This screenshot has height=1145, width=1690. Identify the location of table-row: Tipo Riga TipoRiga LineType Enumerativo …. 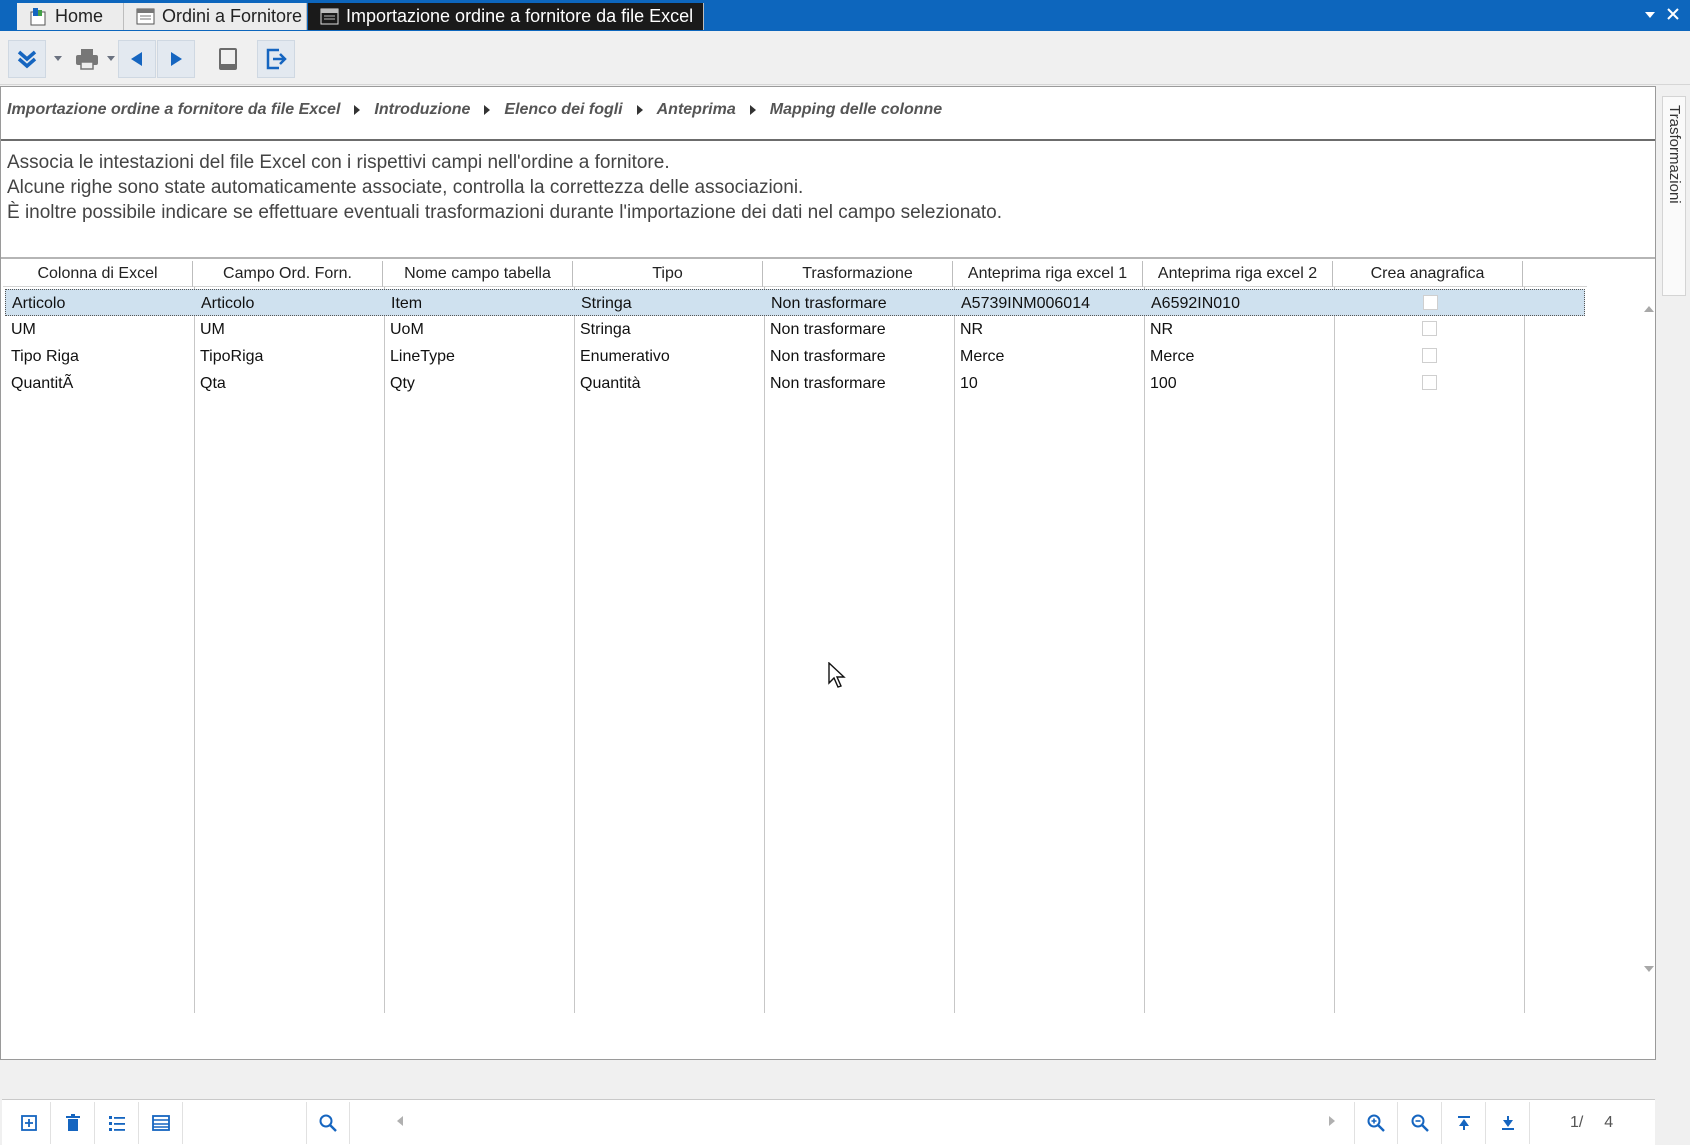
(795, 356).